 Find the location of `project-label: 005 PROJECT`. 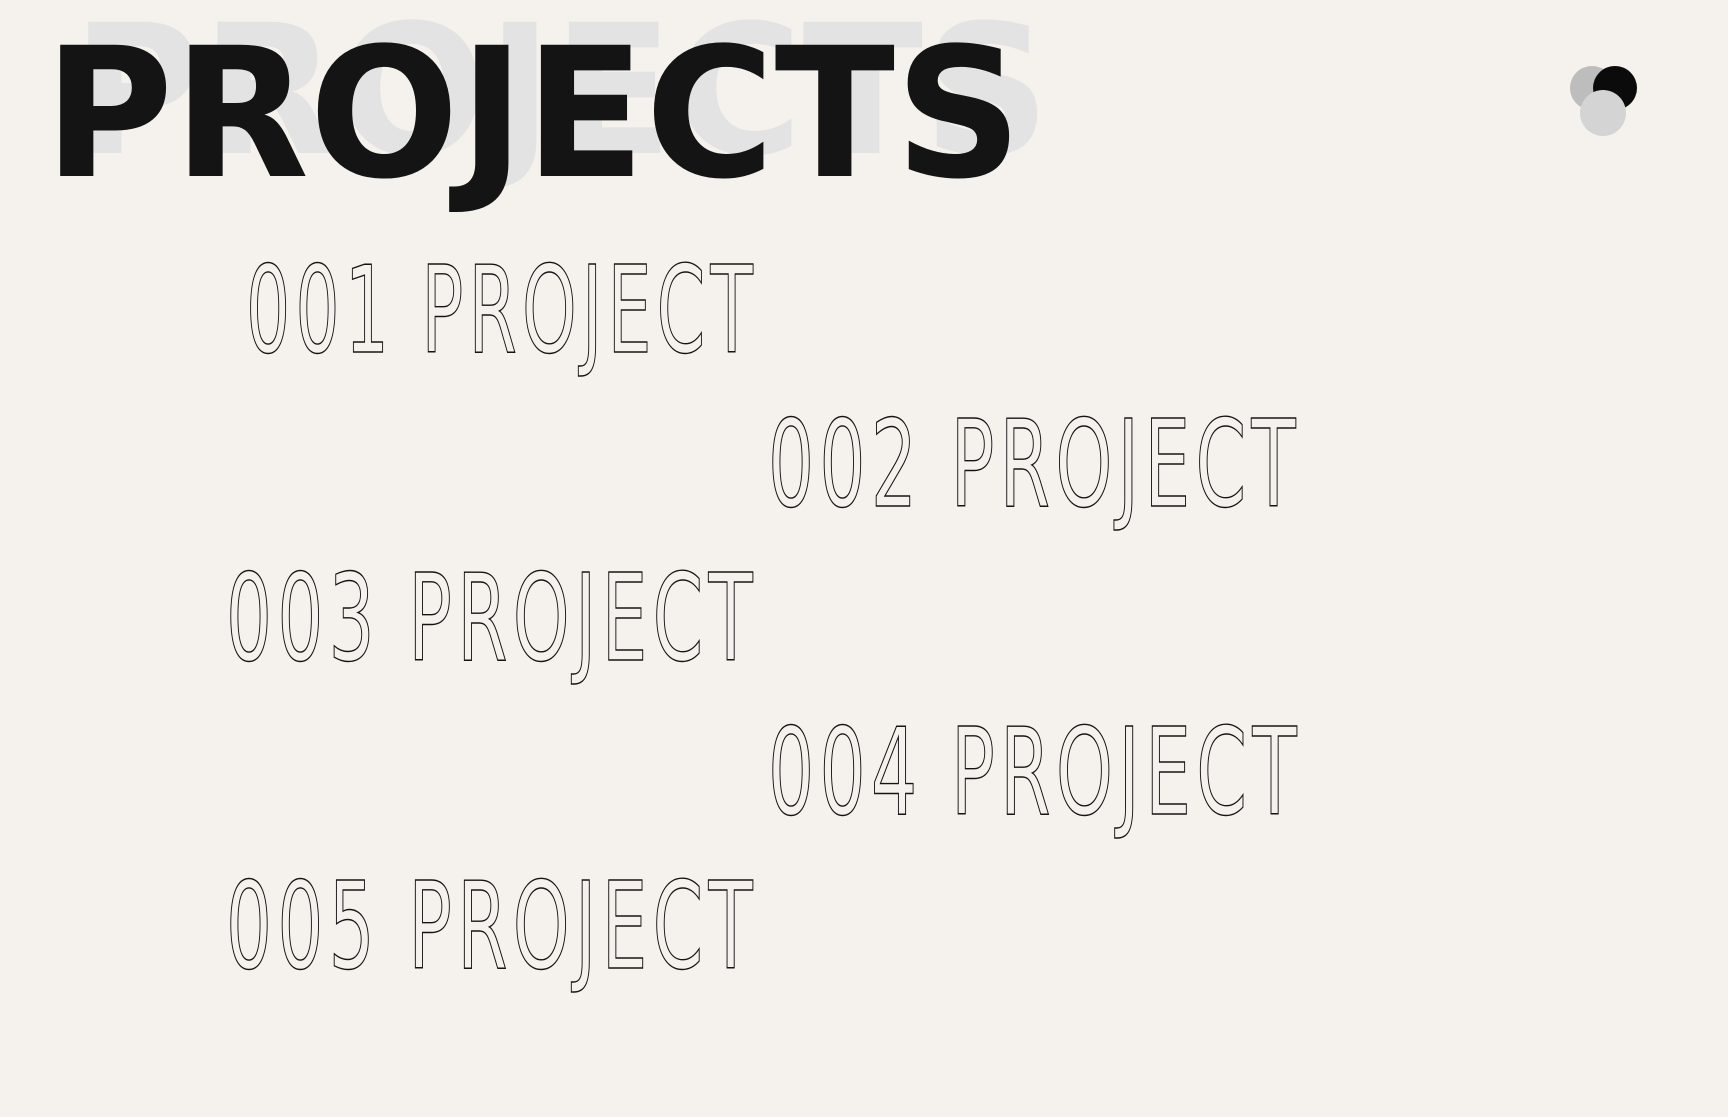

project-label: 005 PROJECT is located at coordinates (492, 927).